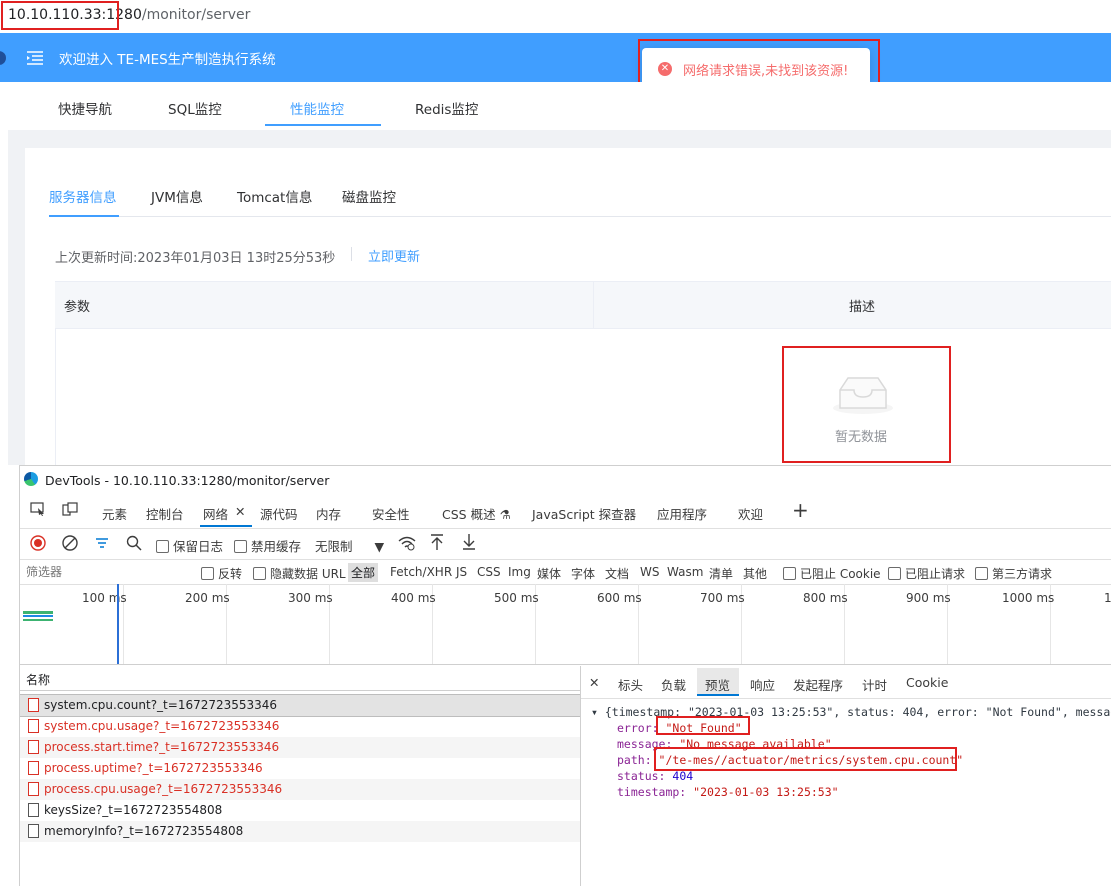  I want to click on filter-type-font: 字体, so click(583, 573).